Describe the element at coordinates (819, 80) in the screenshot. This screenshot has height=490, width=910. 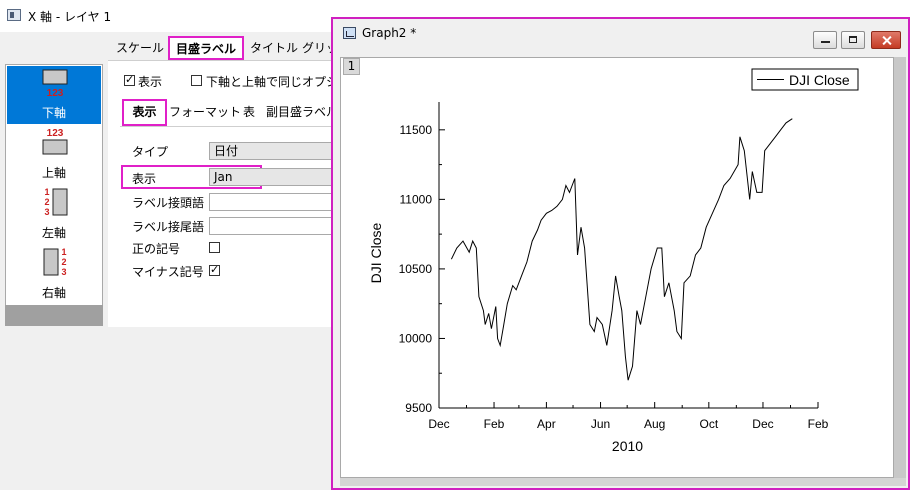
I see `legend-label: DJI Close` at that location.